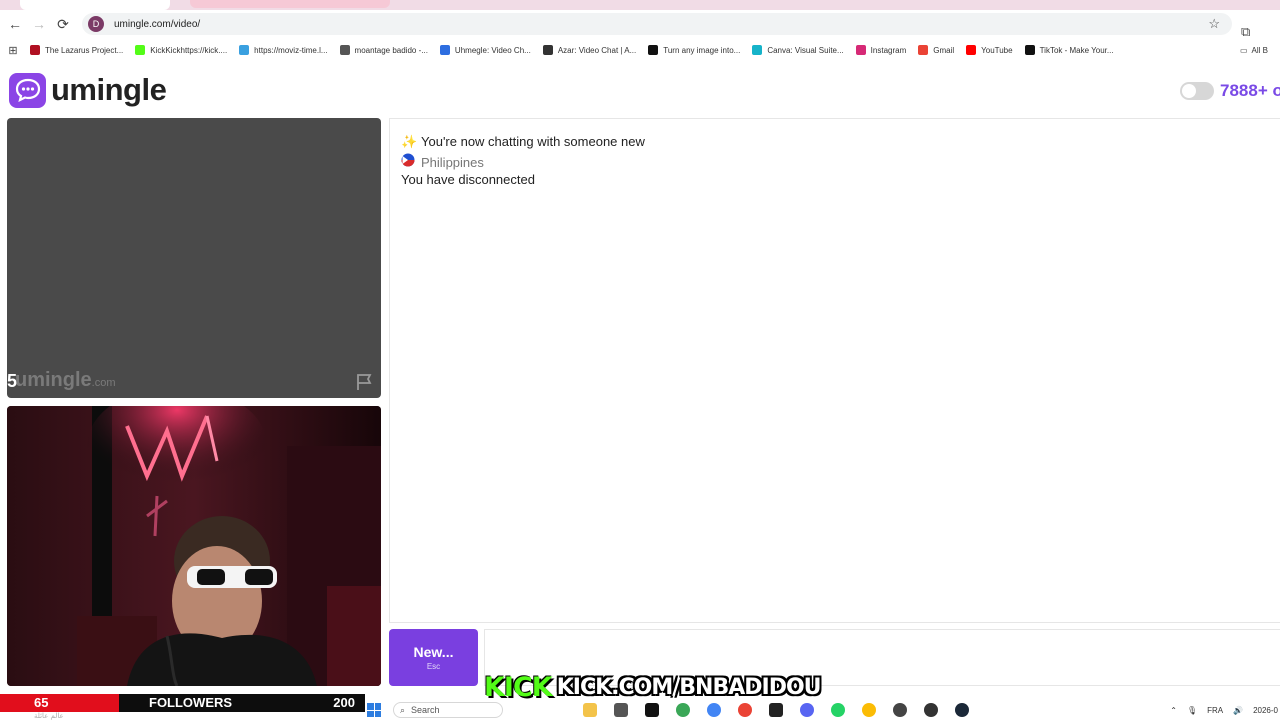 Image resolution: width=1280 pixels, height=720 pixels. Describe the element at coordinates (182, 703) in the screenshot. I see `followers-goal-bar: 65 FOLLOWERS 200` at that location.